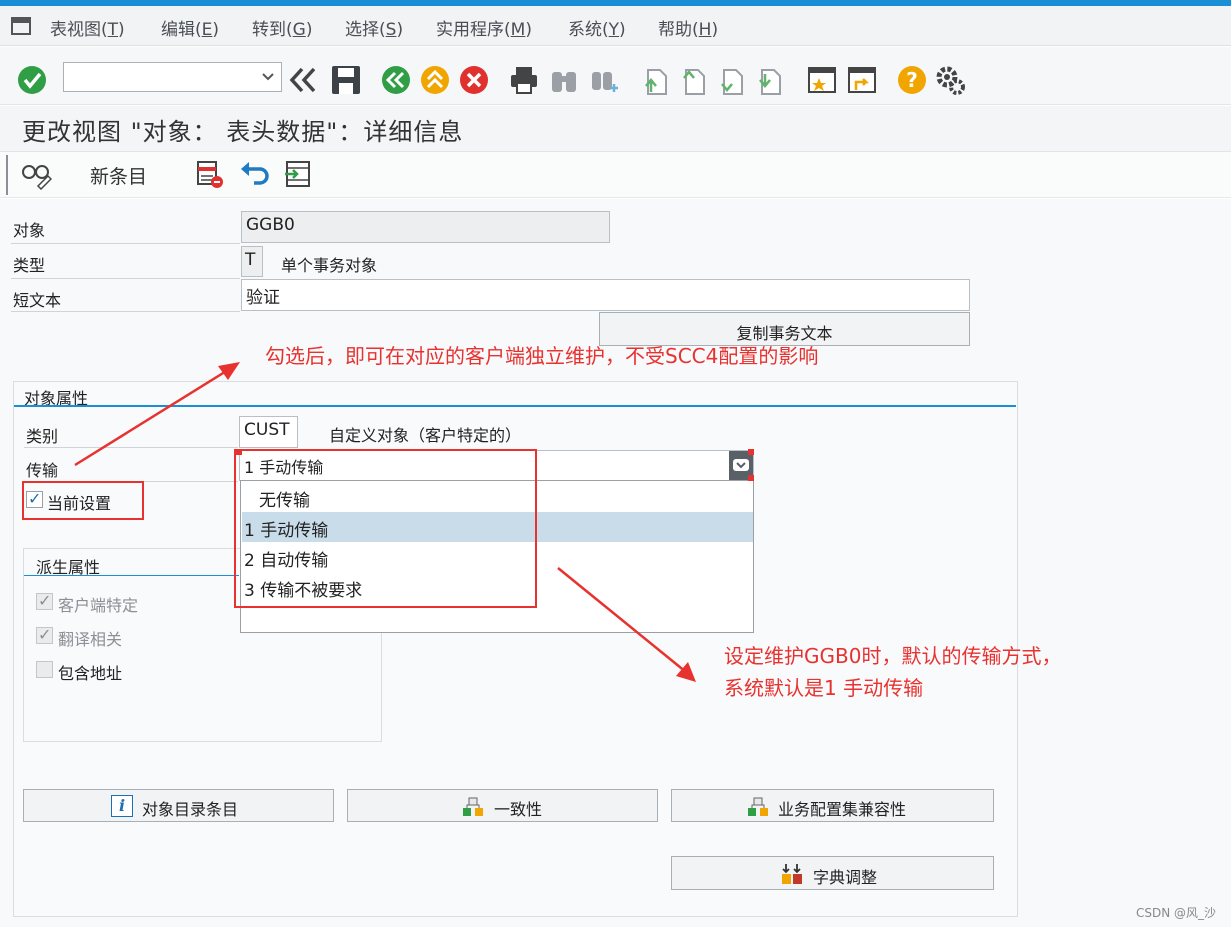 Image resolution: width=1231 pixels, height=927 pixels. Describe the element at coordinates (29, 265) in the screenshot. I see `type-label: 类型` at that location.